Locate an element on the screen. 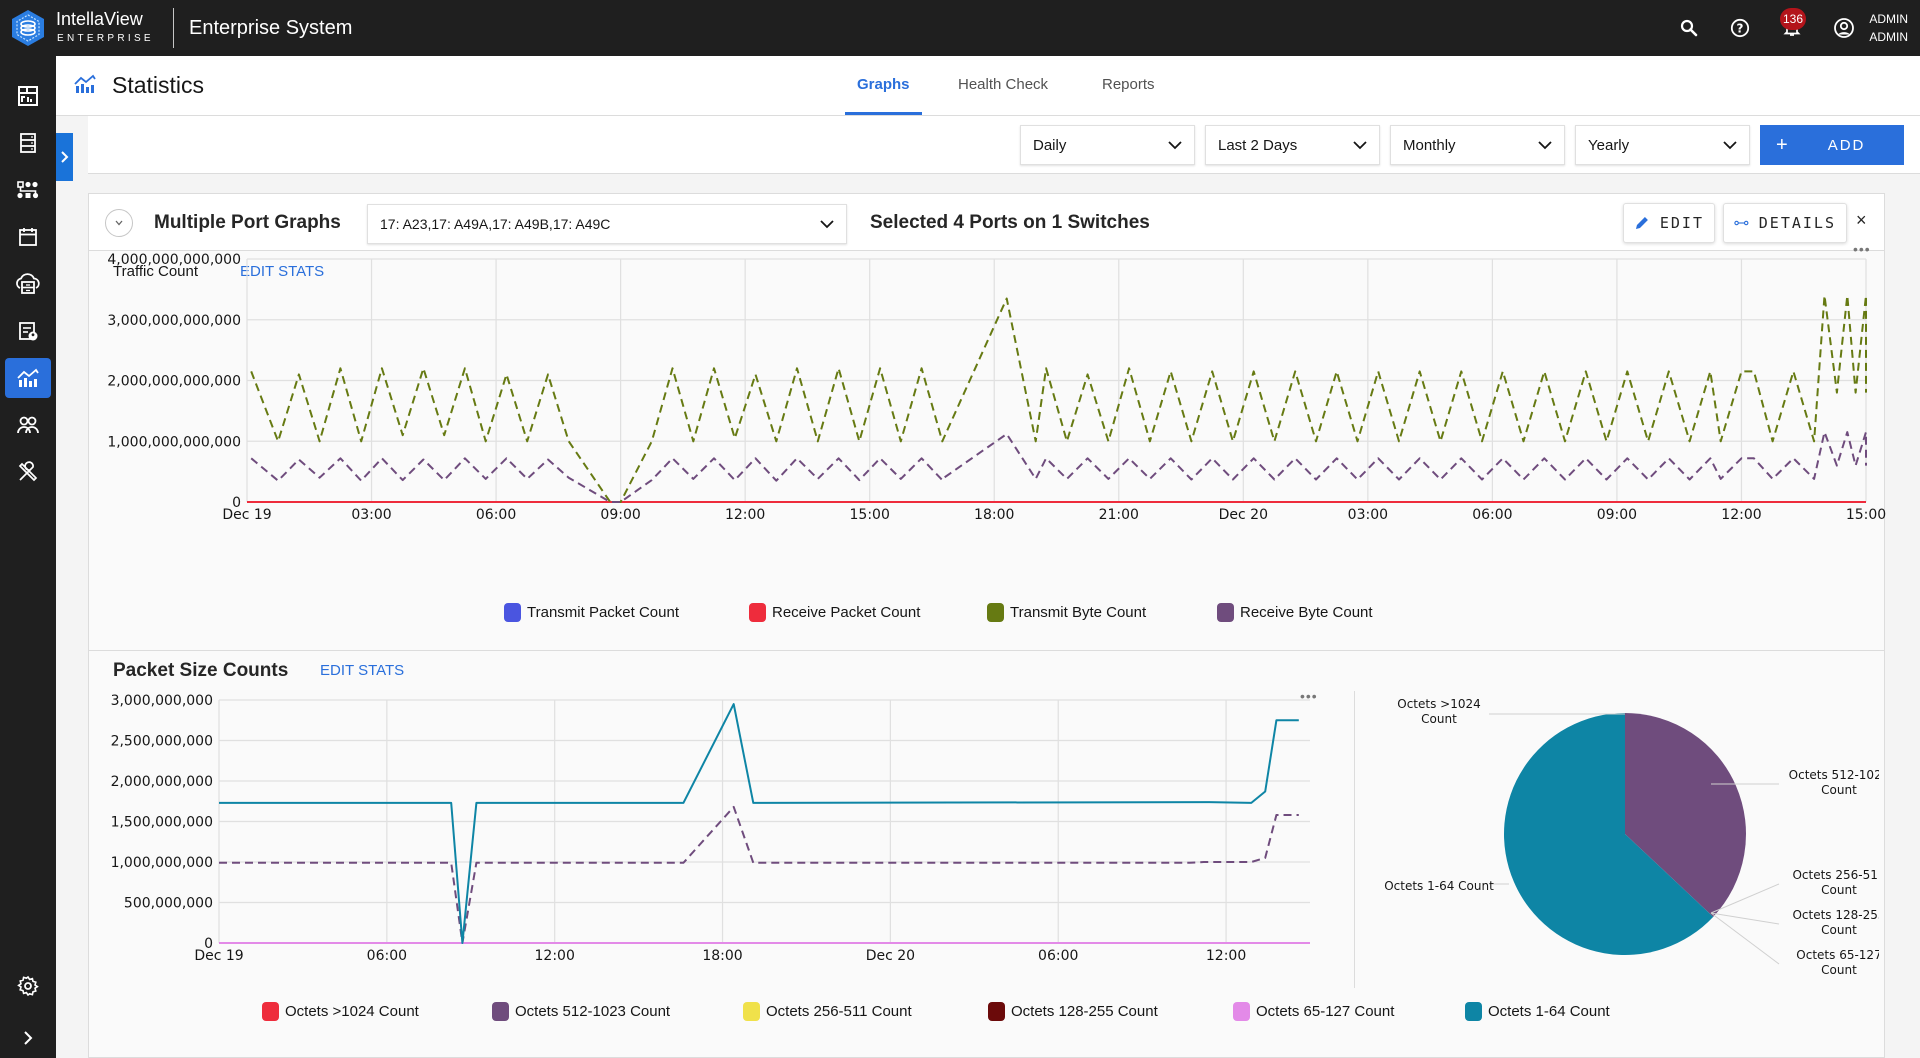 Image resolution: width=1920 pixels, height=1058 pixels. sidebar-item-statistics is located at coordinates (28, 378).